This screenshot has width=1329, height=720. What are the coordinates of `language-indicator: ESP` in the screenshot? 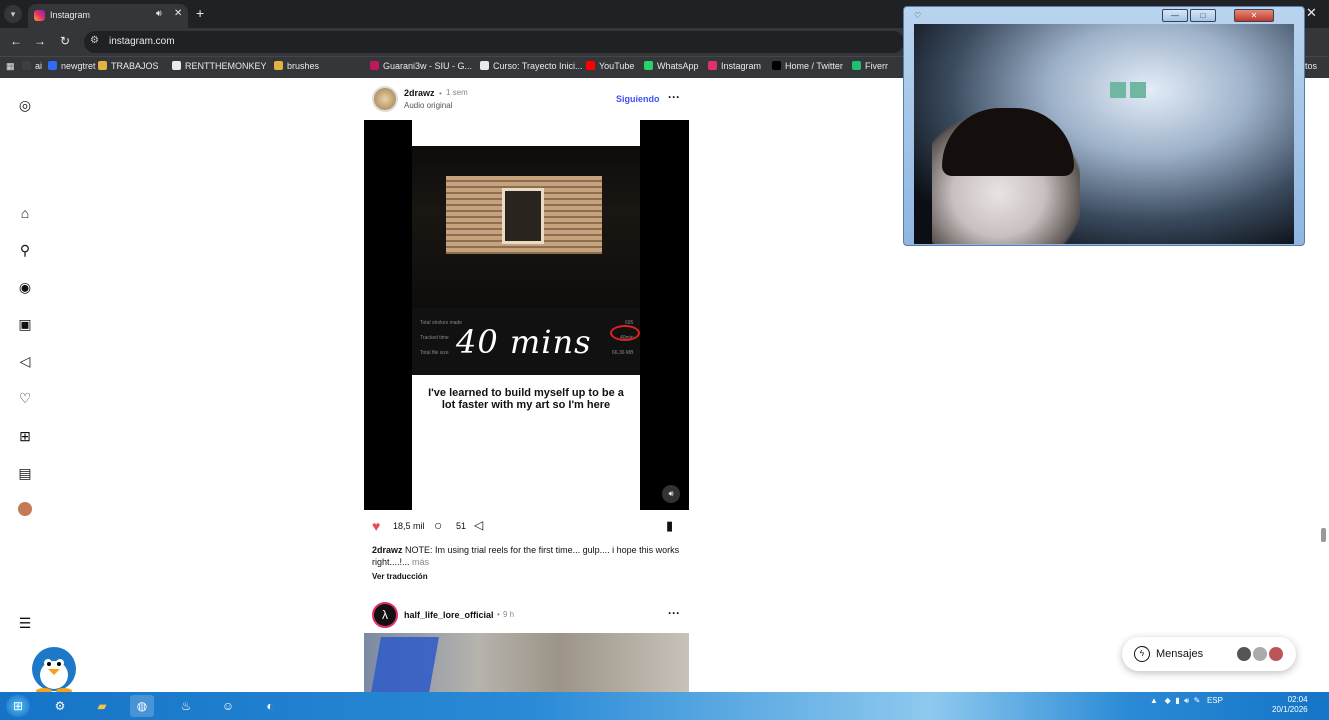 It's located at (1215, 700).